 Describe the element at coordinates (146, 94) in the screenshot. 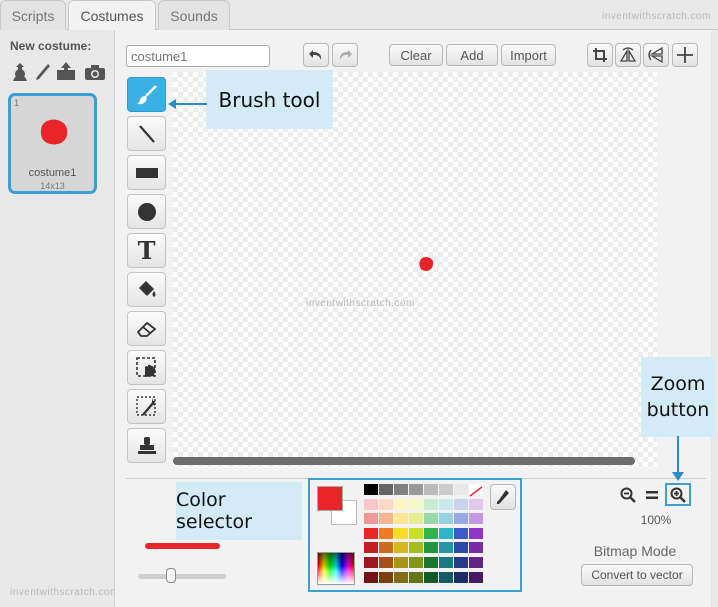

I see `brush-tool` at that location.